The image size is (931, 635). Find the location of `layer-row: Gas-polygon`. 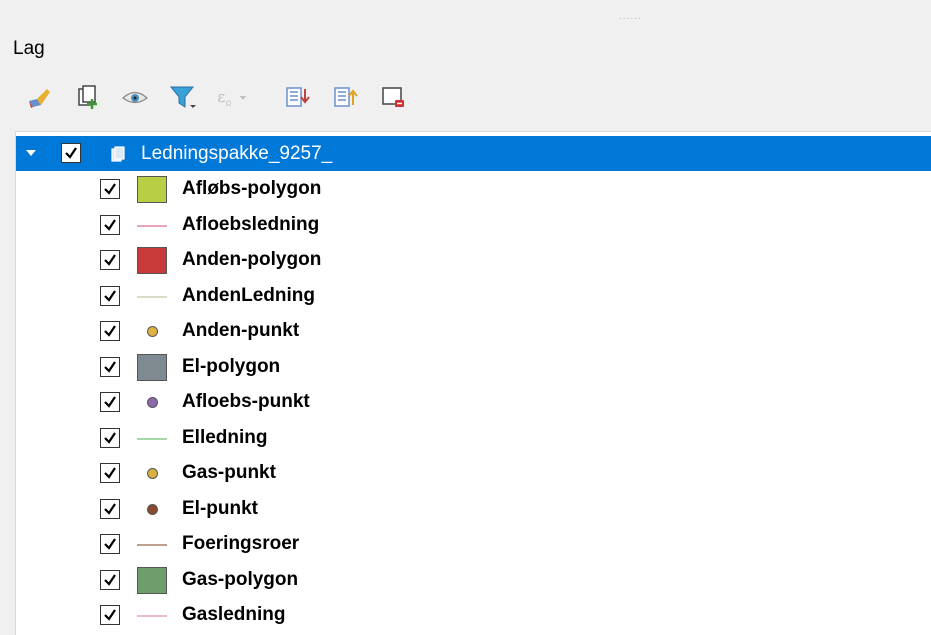

layer-row: Gas-polygon is located at coordinates (473, 580).